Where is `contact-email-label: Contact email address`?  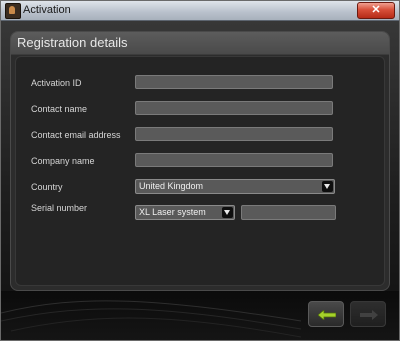 contact-email-label: Contact email address is located at coordinates (76, 135).